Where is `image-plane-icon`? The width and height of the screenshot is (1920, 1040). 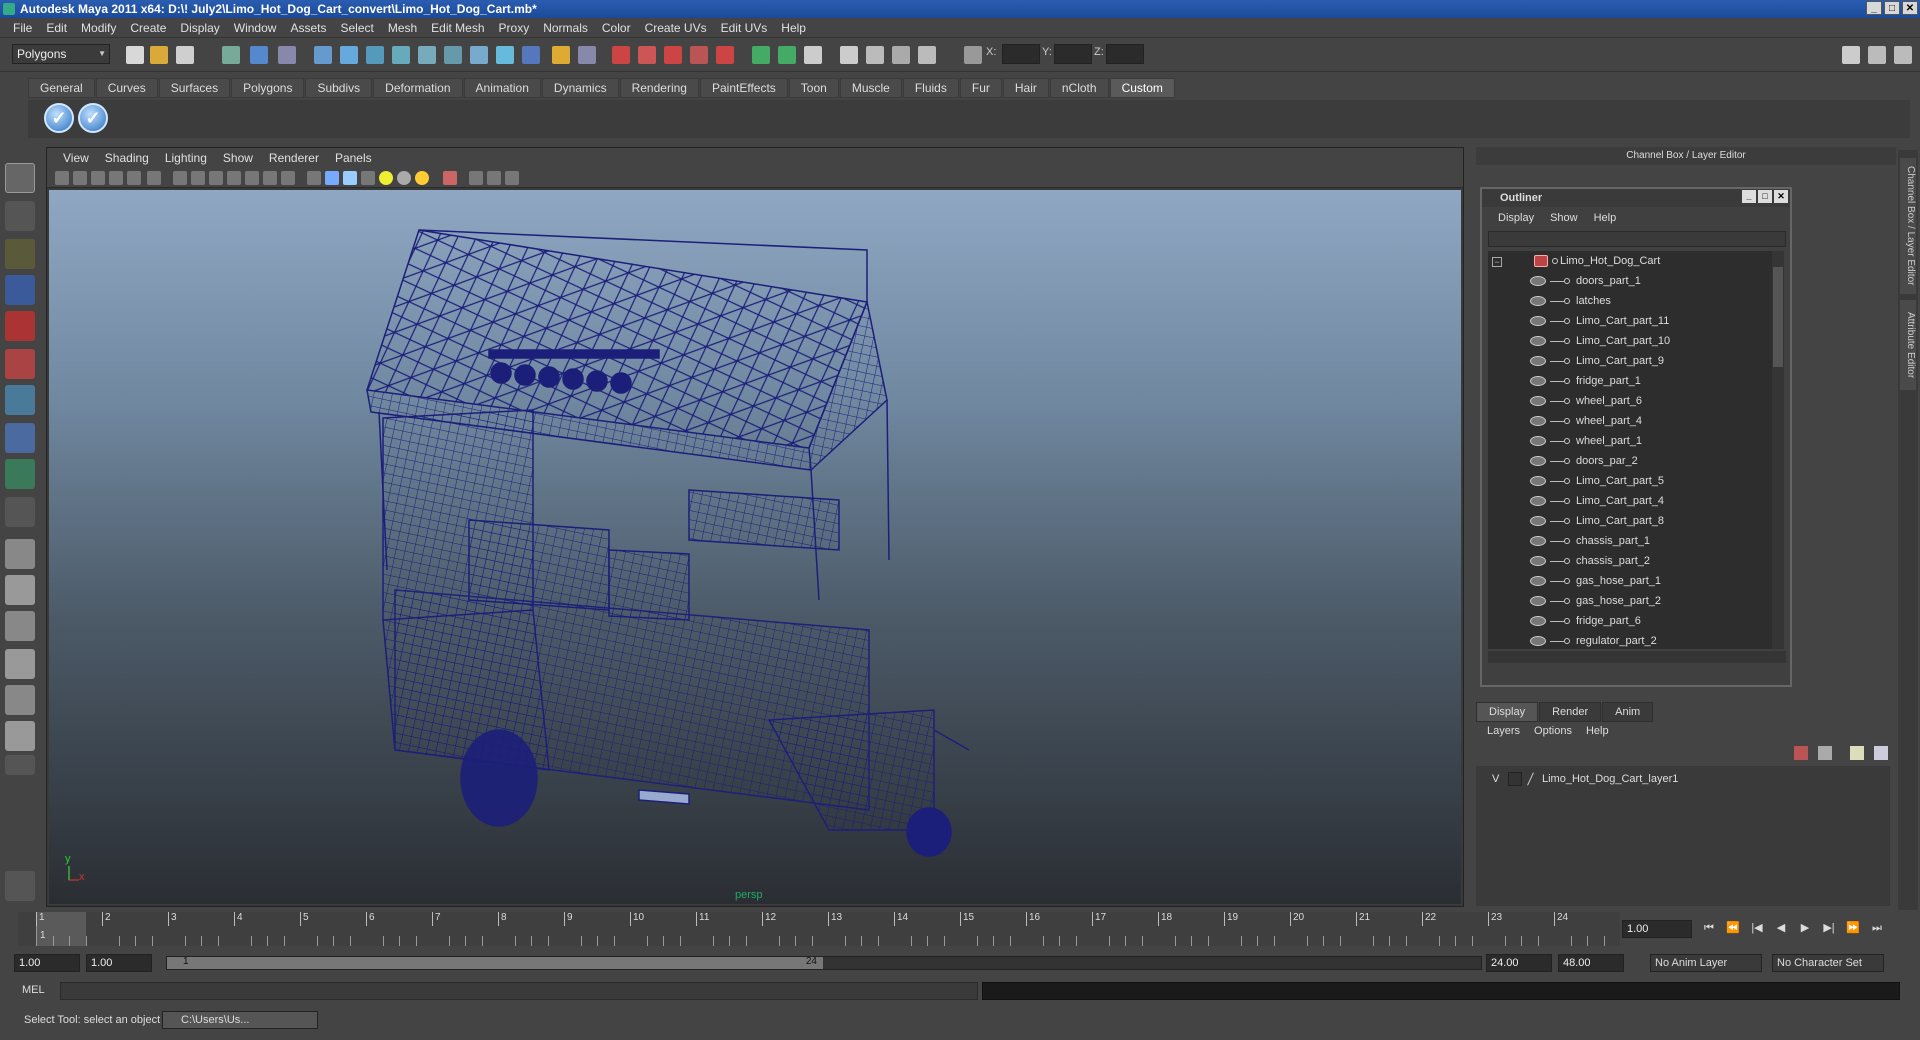 image-plane-icon is located at coordinates (116, 178).